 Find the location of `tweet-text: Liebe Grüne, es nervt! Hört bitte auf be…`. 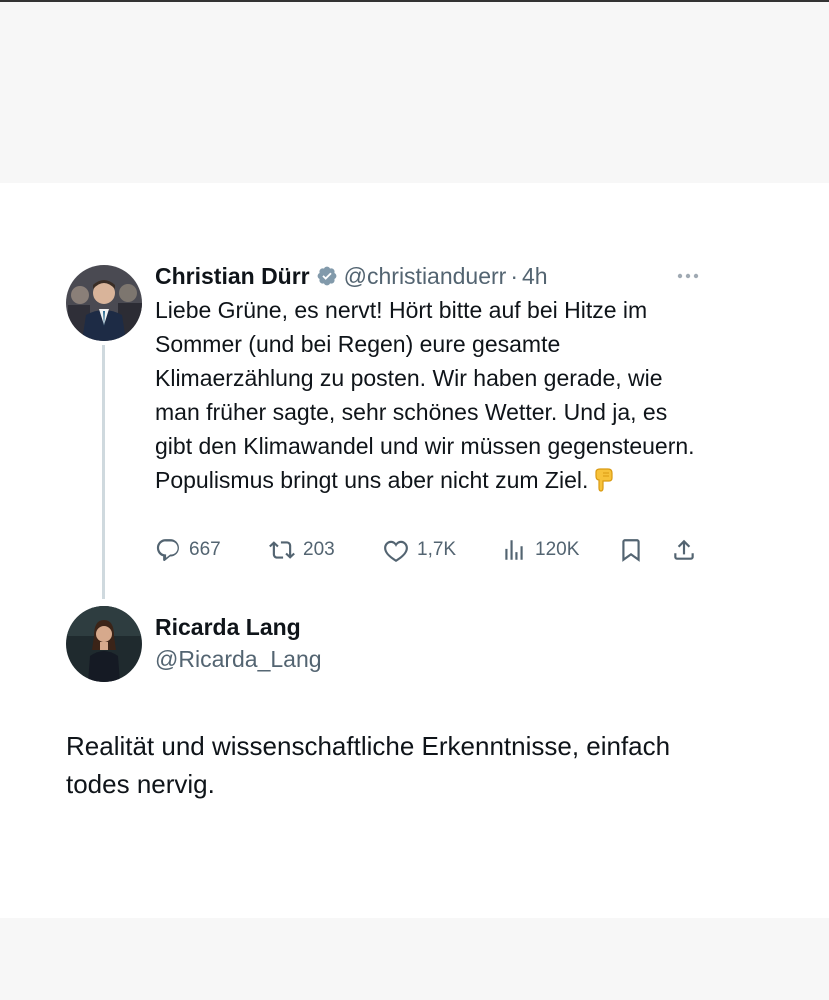

tweet-text: Liebe Grüne, es nervt! Hört bitte auf be… is located at coordinates (429, 395).